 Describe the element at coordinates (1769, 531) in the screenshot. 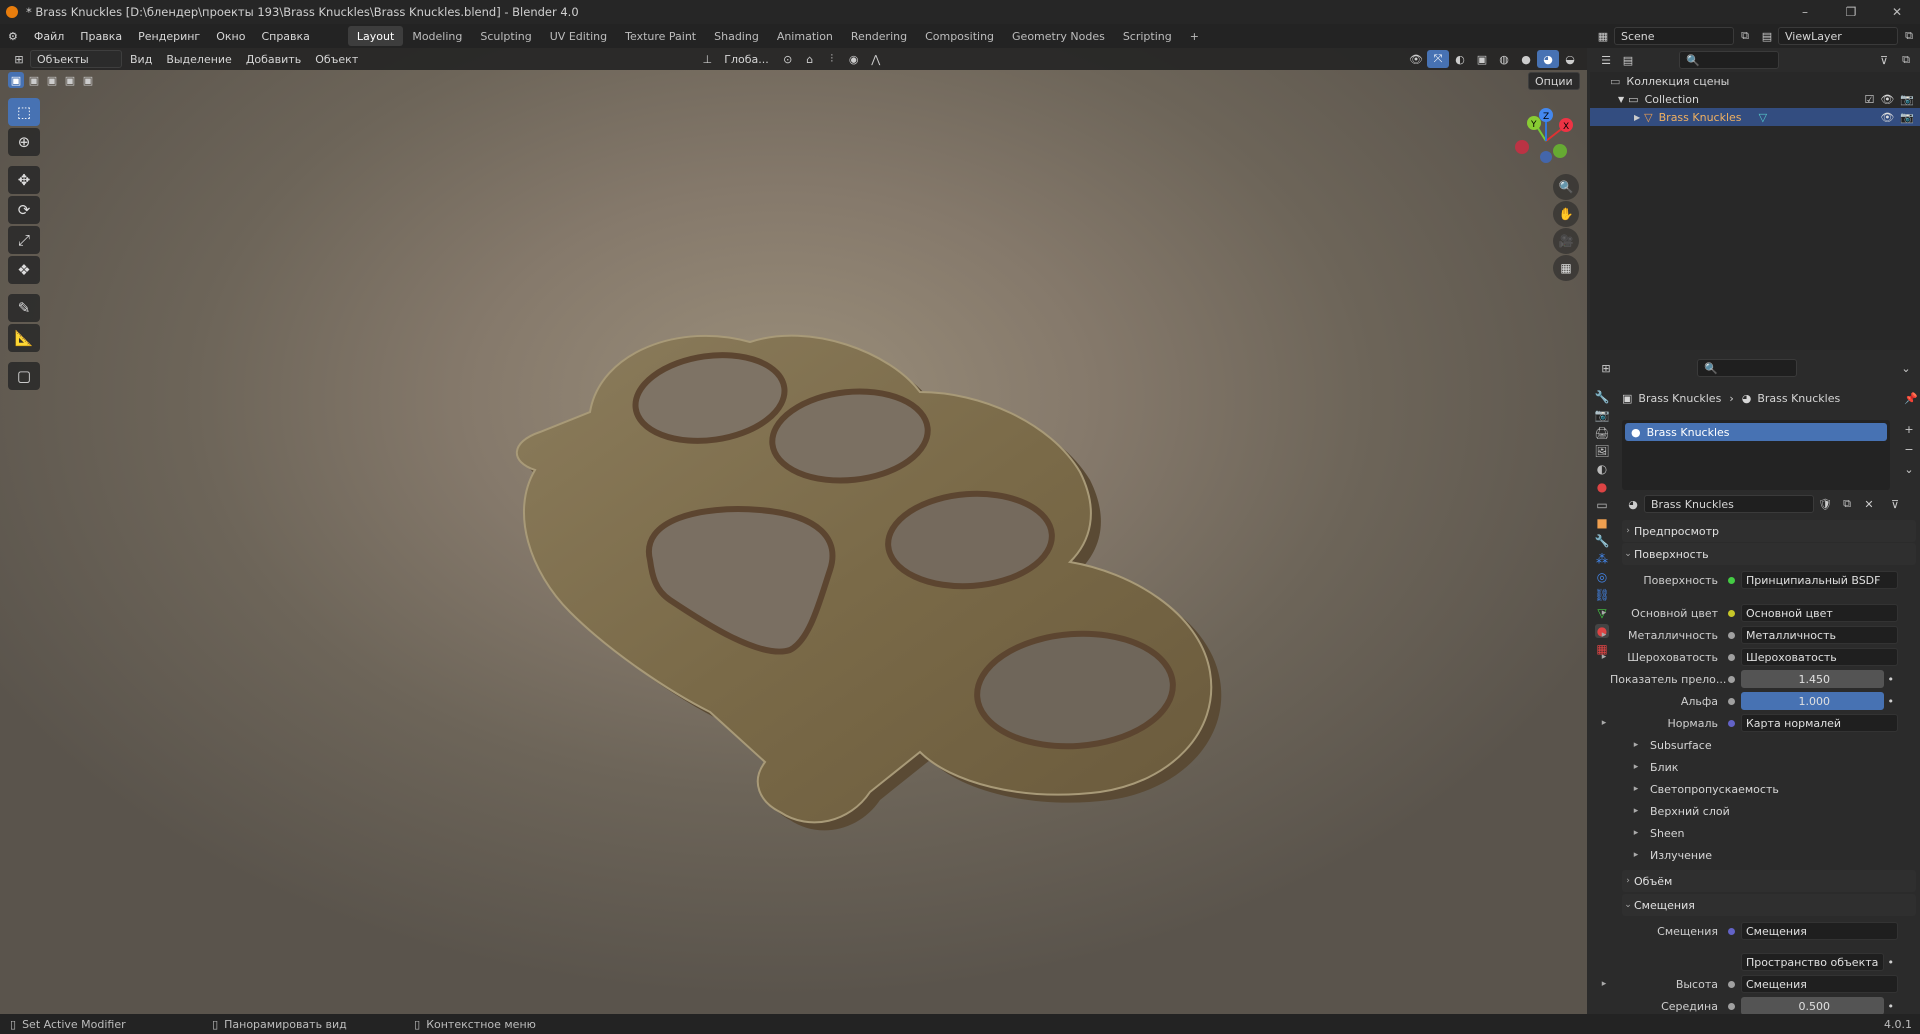

I see `section-preview: › Предпросмотр` at that location.